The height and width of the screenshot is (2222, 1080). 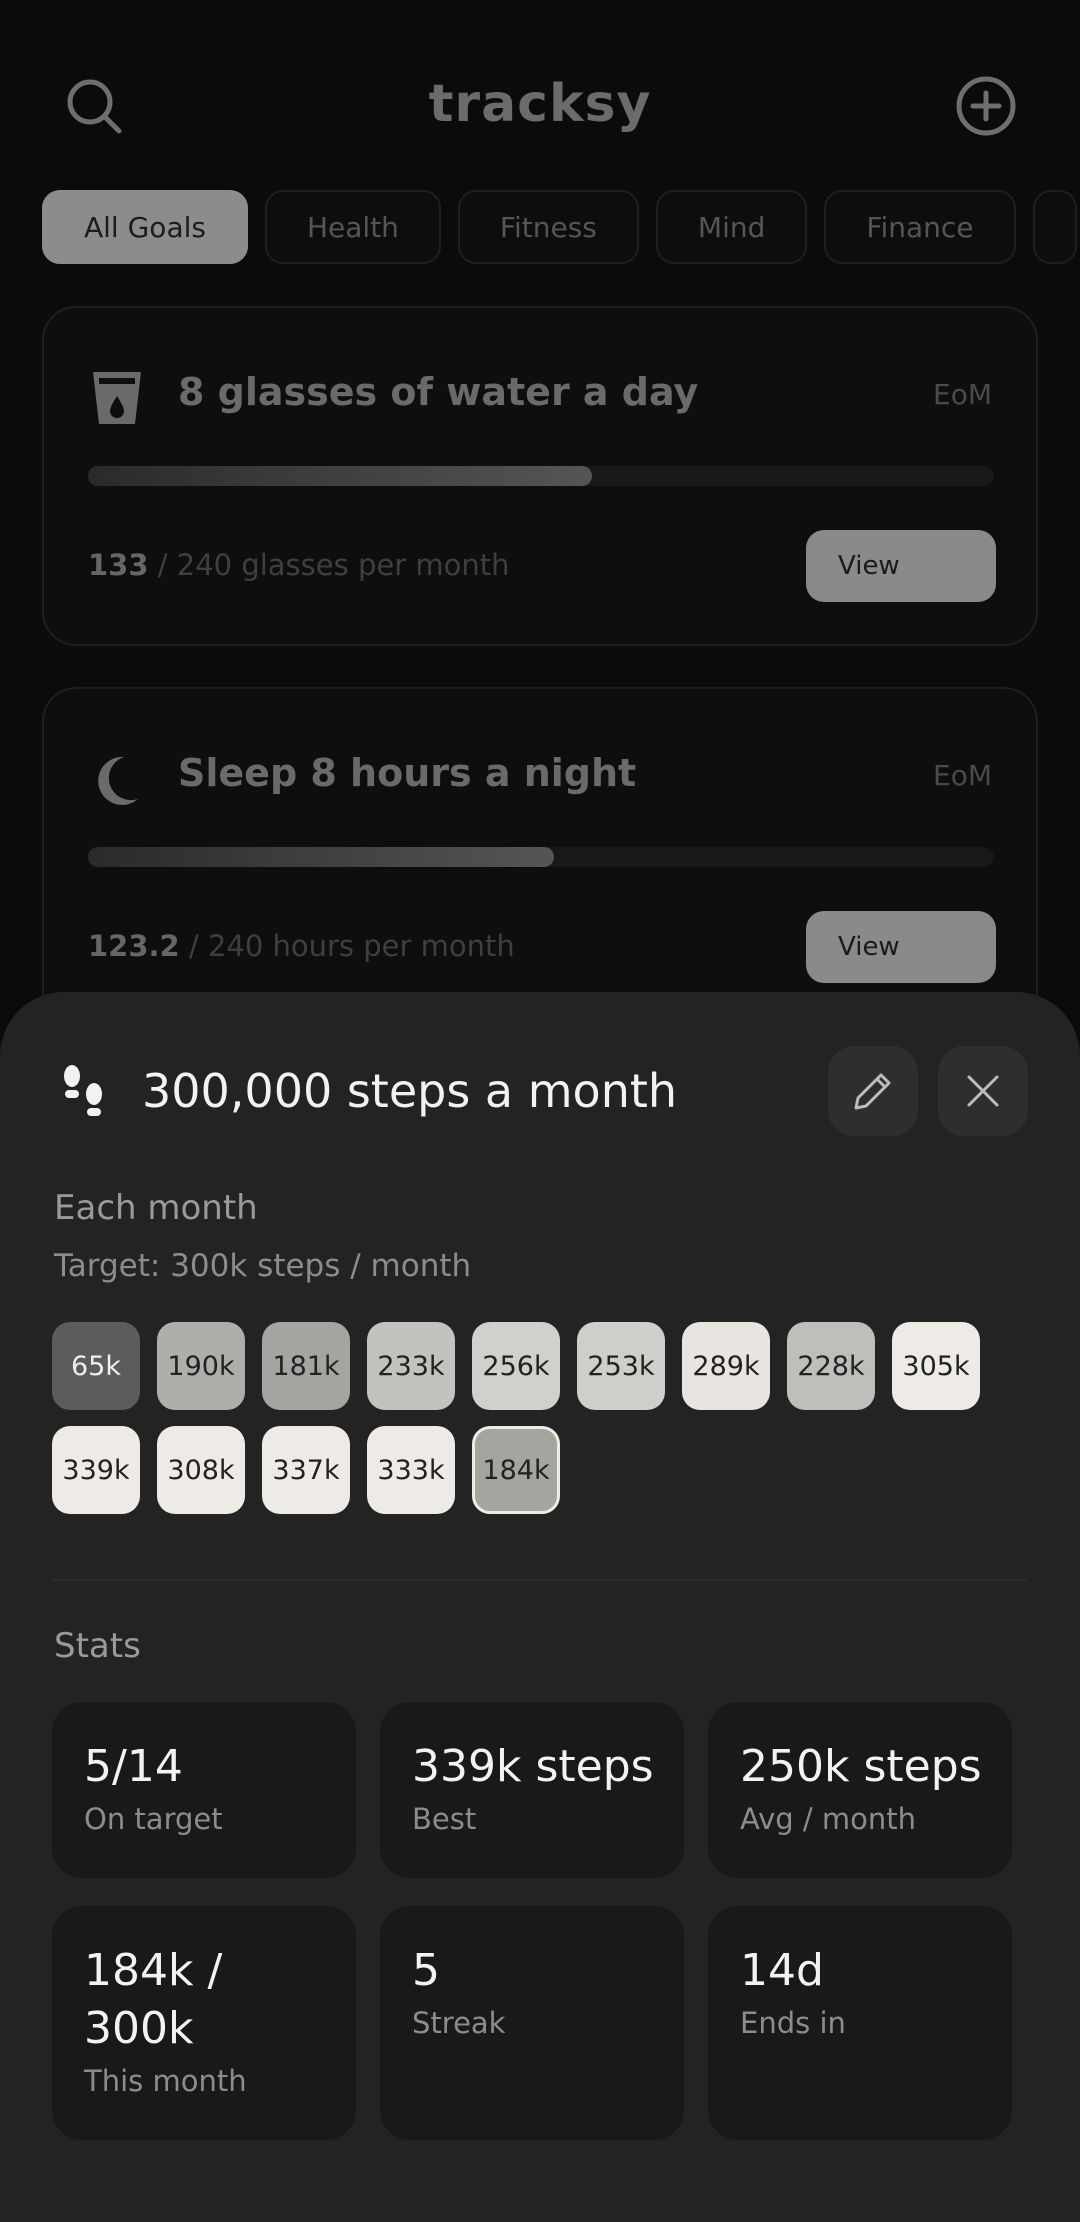 I want to click on glass-icon, so click(x=117, y=398).